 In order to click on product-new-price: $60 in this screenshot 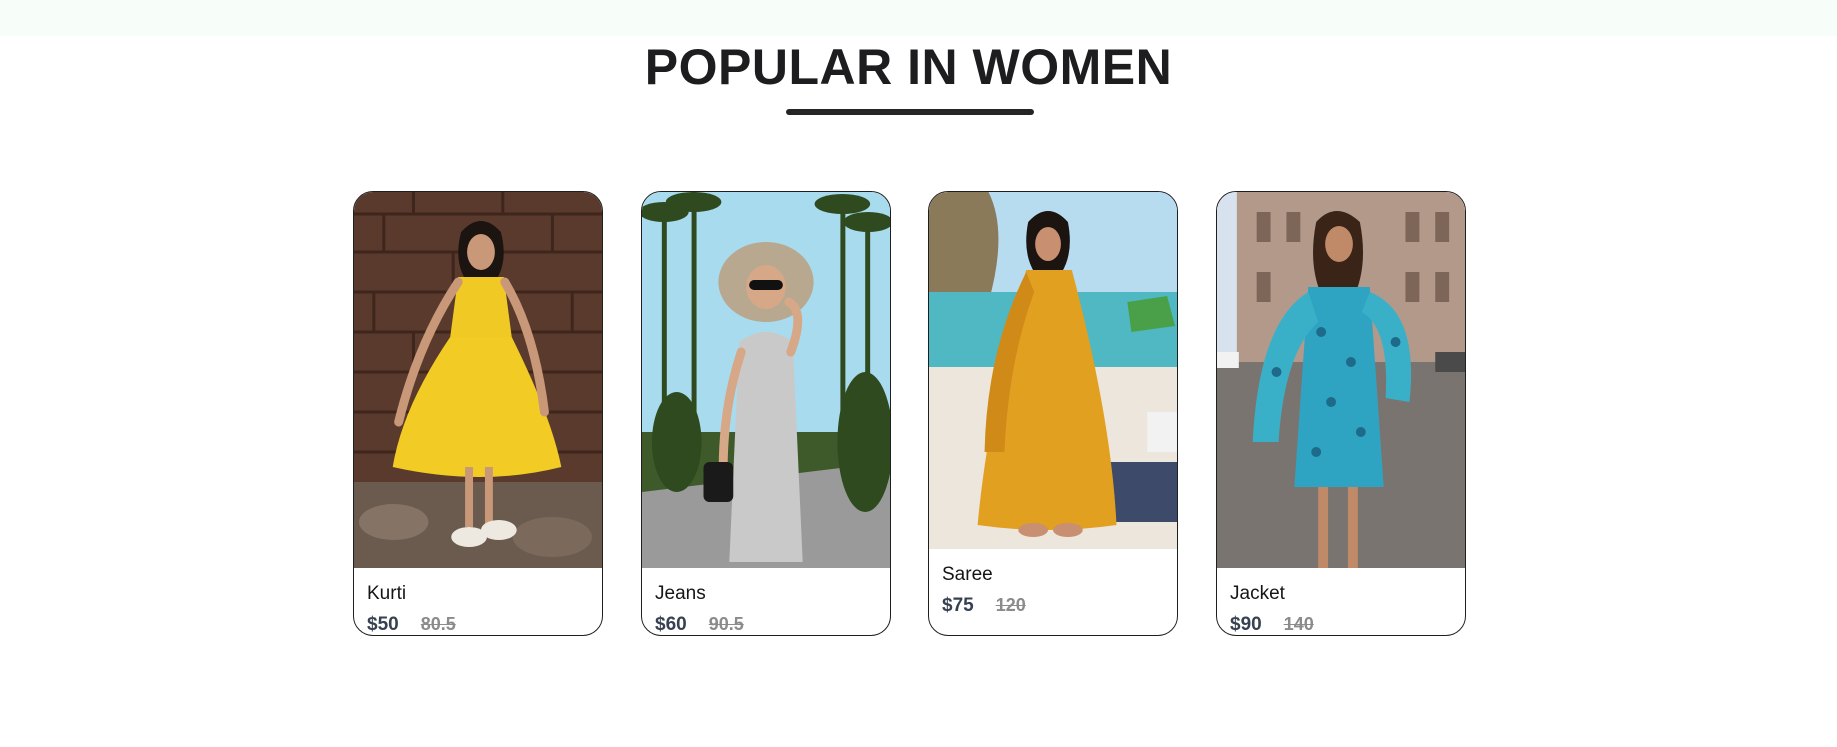, I will do `click(671, 624)`.